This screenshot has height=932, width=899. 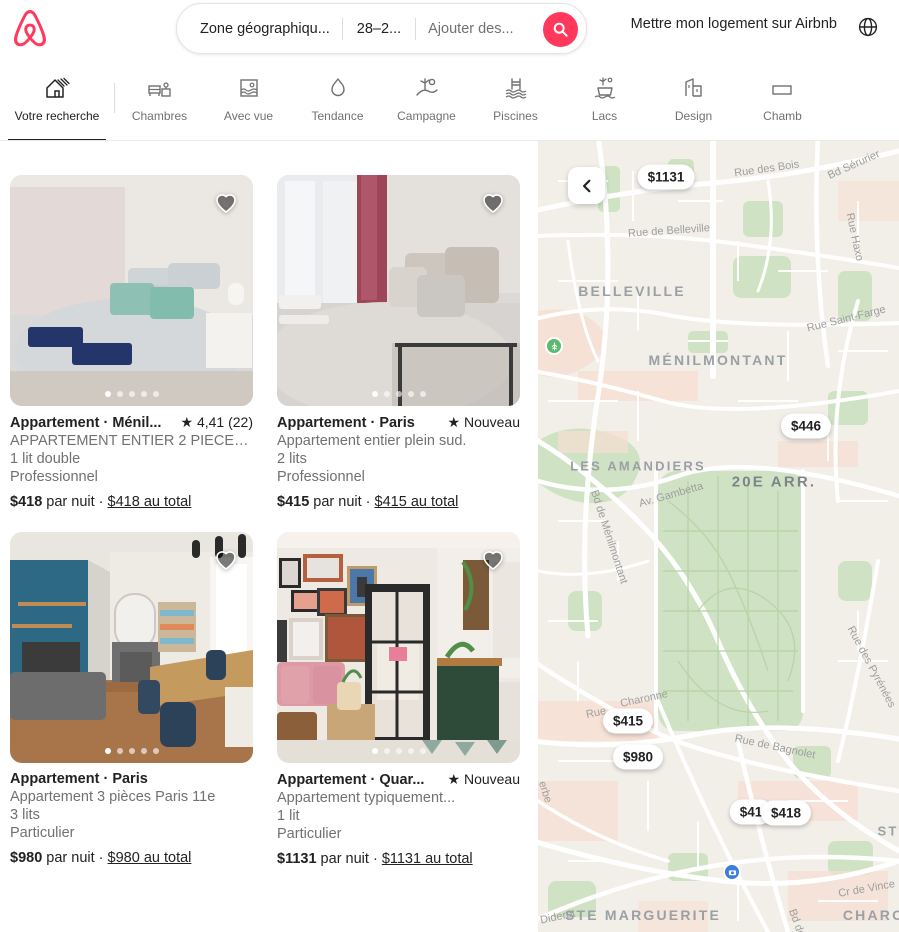 I want to click on listing-price-total: $418 au total, so click(x=150, y=502).